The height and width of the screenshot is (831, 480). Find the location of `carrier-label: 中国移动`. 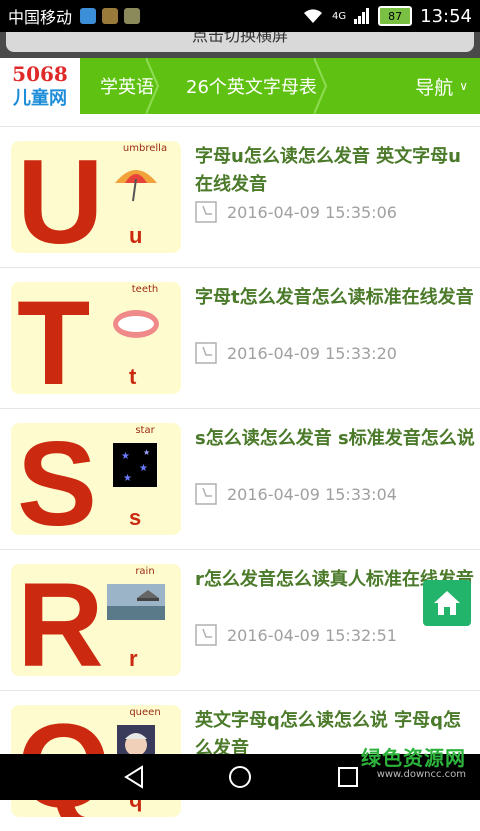

carrier-label: 中国移动 is located at coordinates (40, 17).